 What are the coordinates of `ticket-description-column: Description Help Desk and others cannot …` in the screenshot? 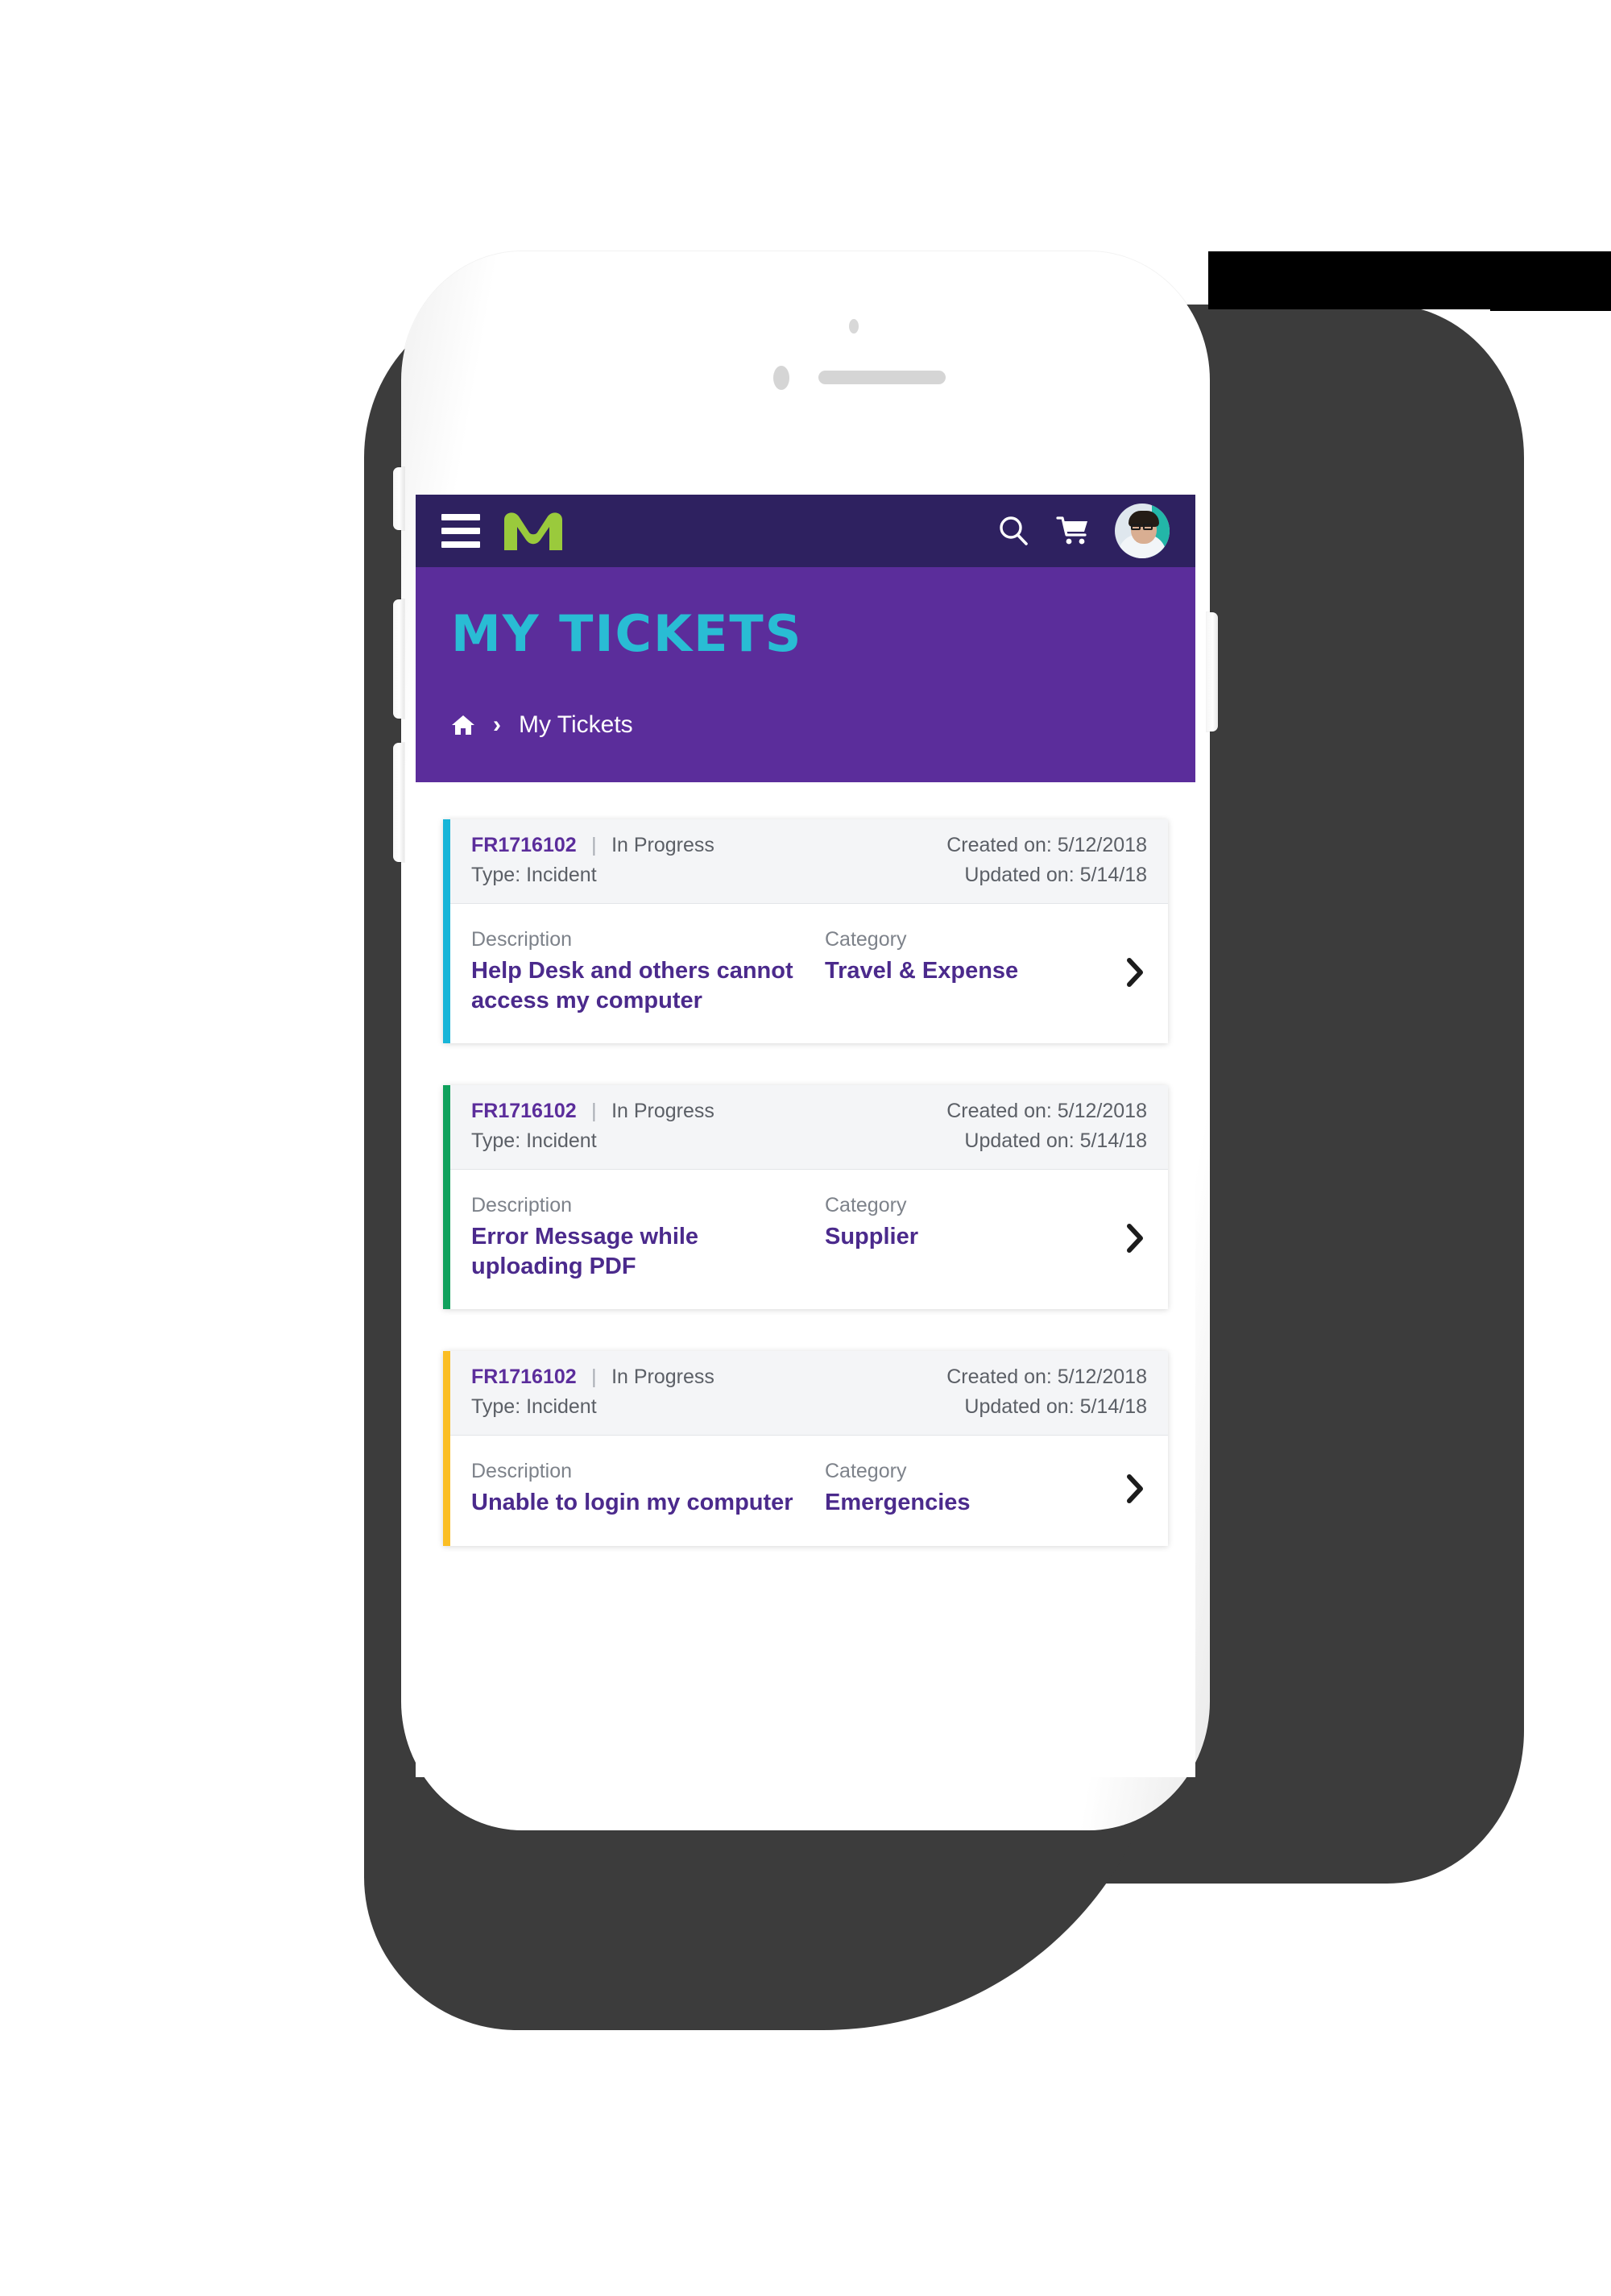 It's located at (642, 972).